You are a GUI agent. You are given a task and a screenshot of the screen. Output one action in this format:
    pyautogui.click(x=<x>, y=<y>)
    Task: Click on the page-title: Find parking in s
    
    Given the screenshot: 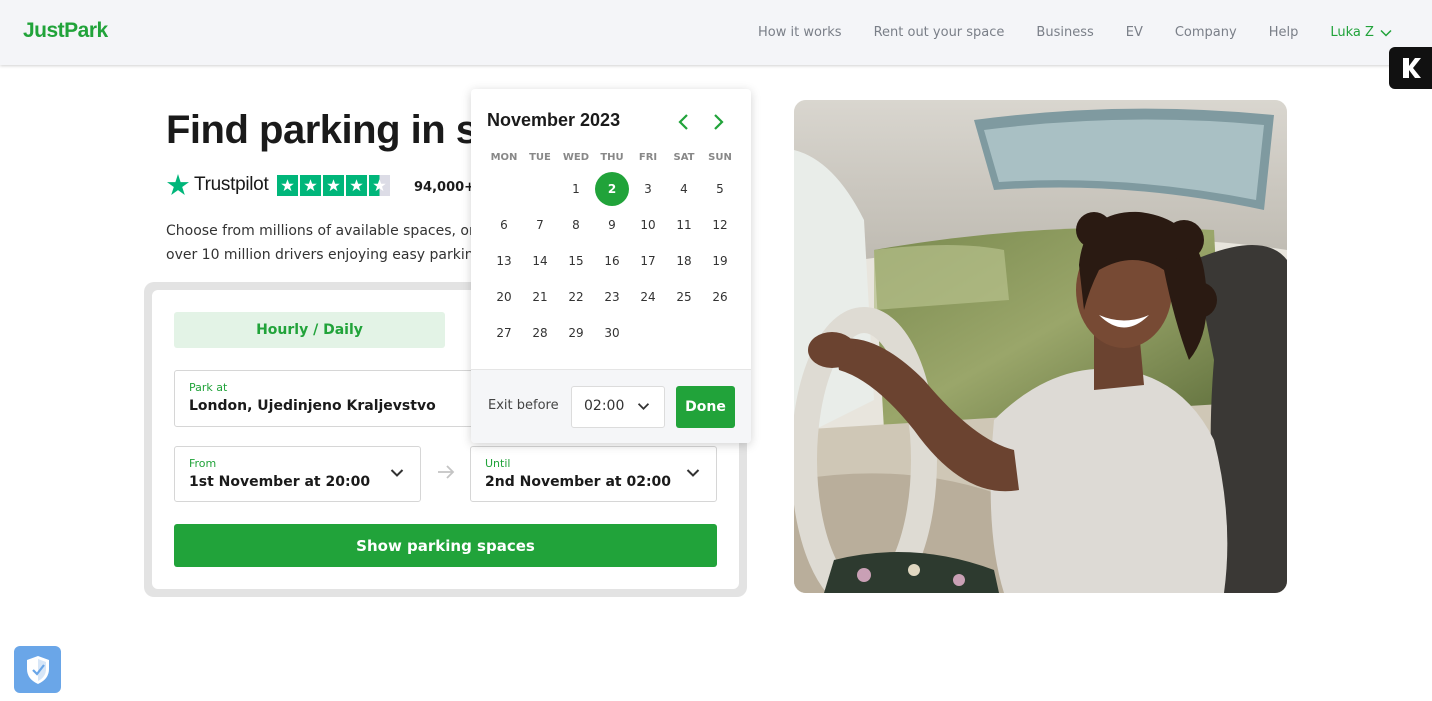 What is the action you would take?
    pyautogui.click(x=322, y=130)
    